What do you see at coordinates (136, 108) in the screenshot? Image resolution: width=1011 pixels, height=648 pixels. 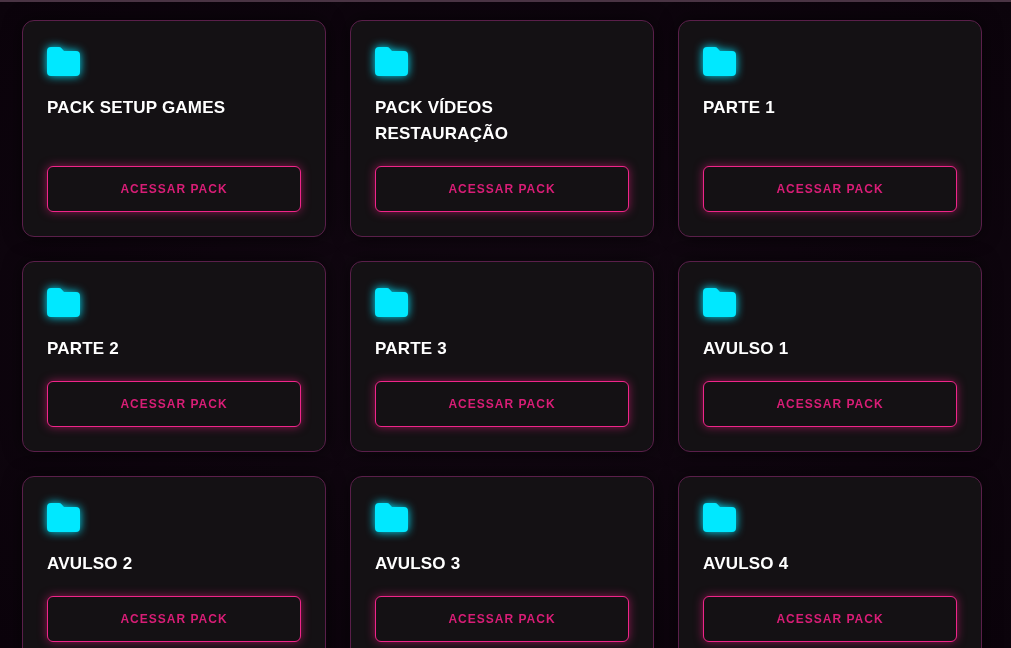 I see `pack-title: PACK SETUP GAMES` at bounding box center [136, 108].